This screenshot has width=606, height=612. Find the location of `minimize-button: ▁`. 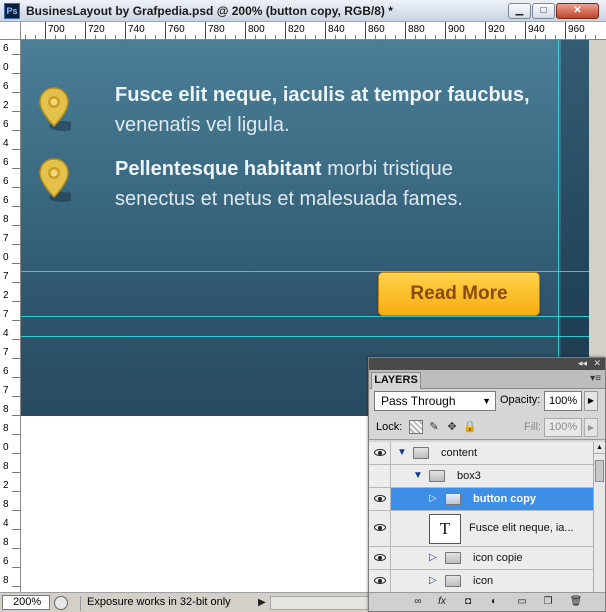

minimize-button: ▁ is located at coordinates (519, 11).